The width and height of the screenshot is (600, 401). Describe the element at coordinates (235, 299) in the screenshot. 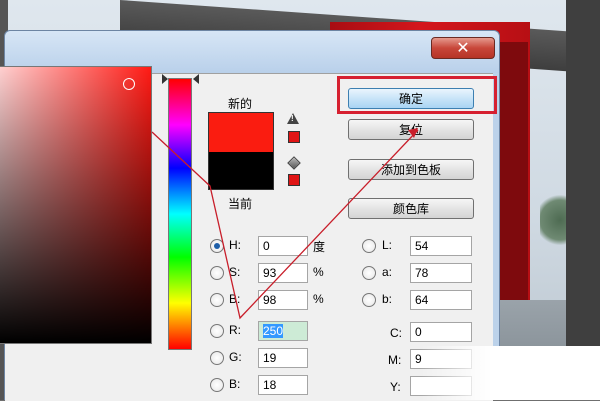

I see `b-label: B:` at that location.